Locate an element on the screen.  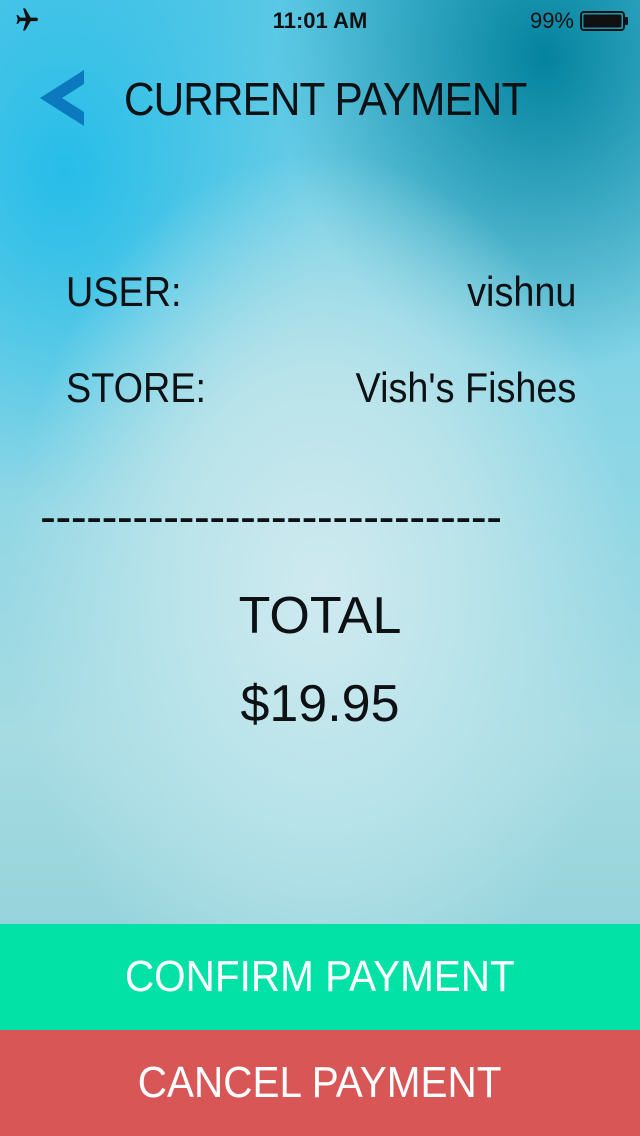
battery-icon is located at coordinates (604, 21).